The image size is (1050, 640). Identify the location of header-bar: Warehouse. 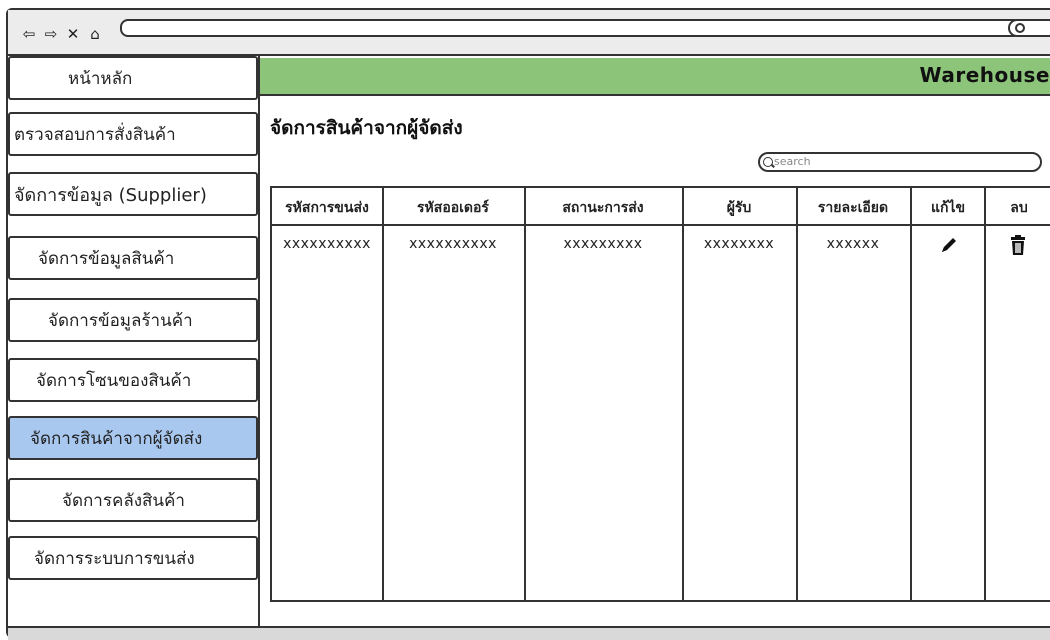
(655, 77).